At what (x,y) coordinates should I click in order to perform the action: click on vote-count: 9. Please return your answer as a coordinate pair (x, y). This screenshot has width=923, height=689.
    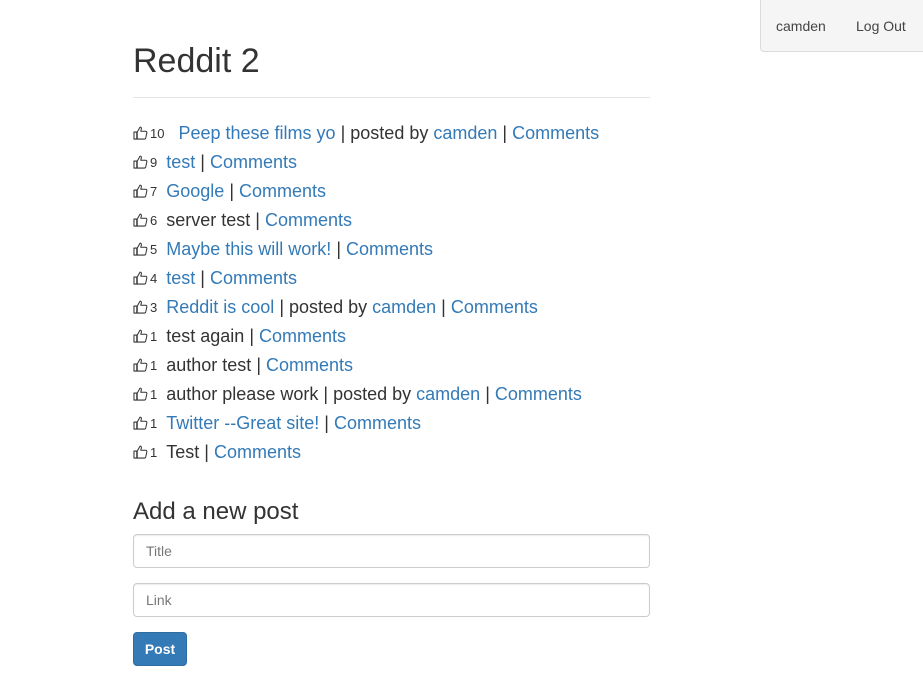
    Looking at the image, I should click on (154, 162).